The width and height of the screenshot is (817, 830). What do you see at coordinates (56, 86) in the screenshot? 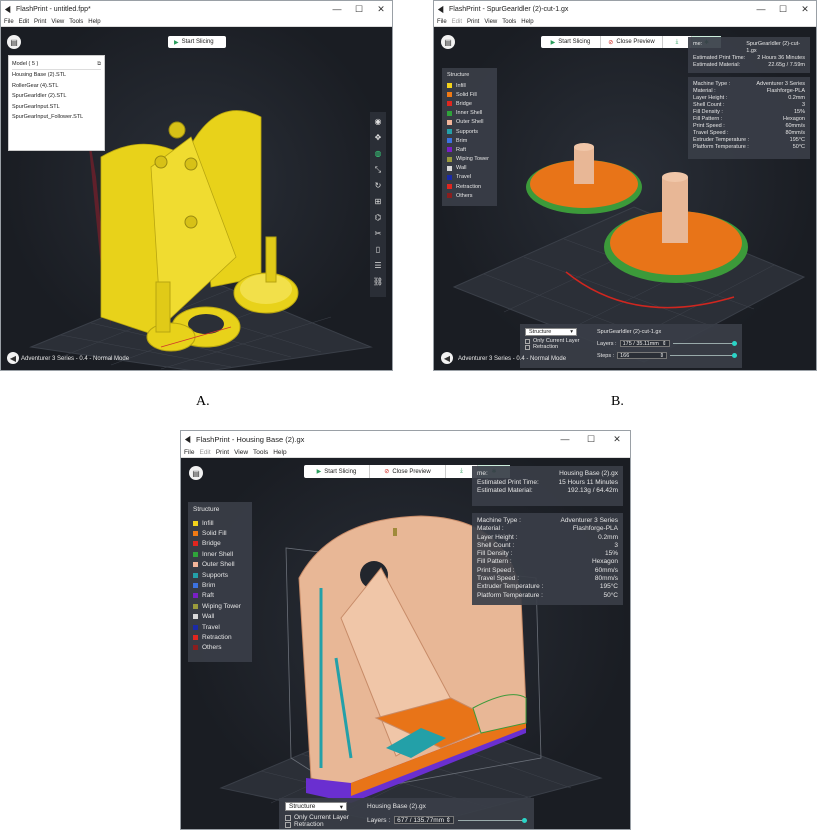
I see `model-item: RollerGear (4).STL` at bounding box center [56, 86].